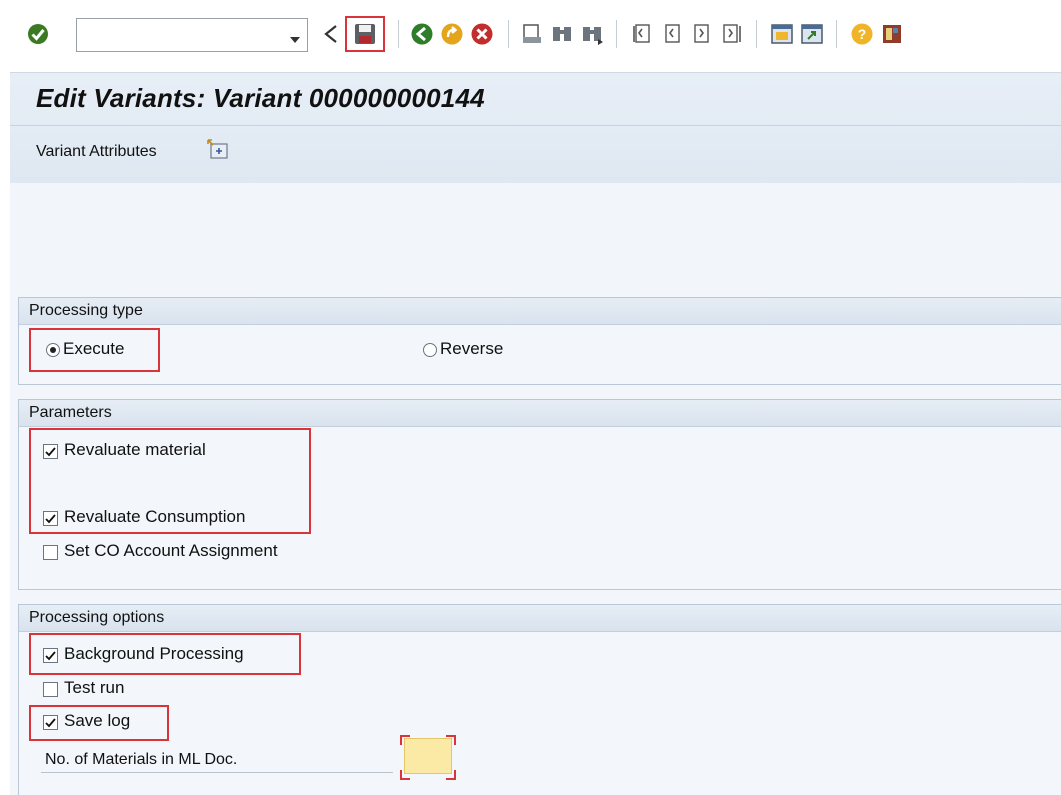 The height and width of the screenshot is (795, 1061). I want to click on materials-in-ml-doc-label: No. of Materials in ML Doc., so click(141, 759).